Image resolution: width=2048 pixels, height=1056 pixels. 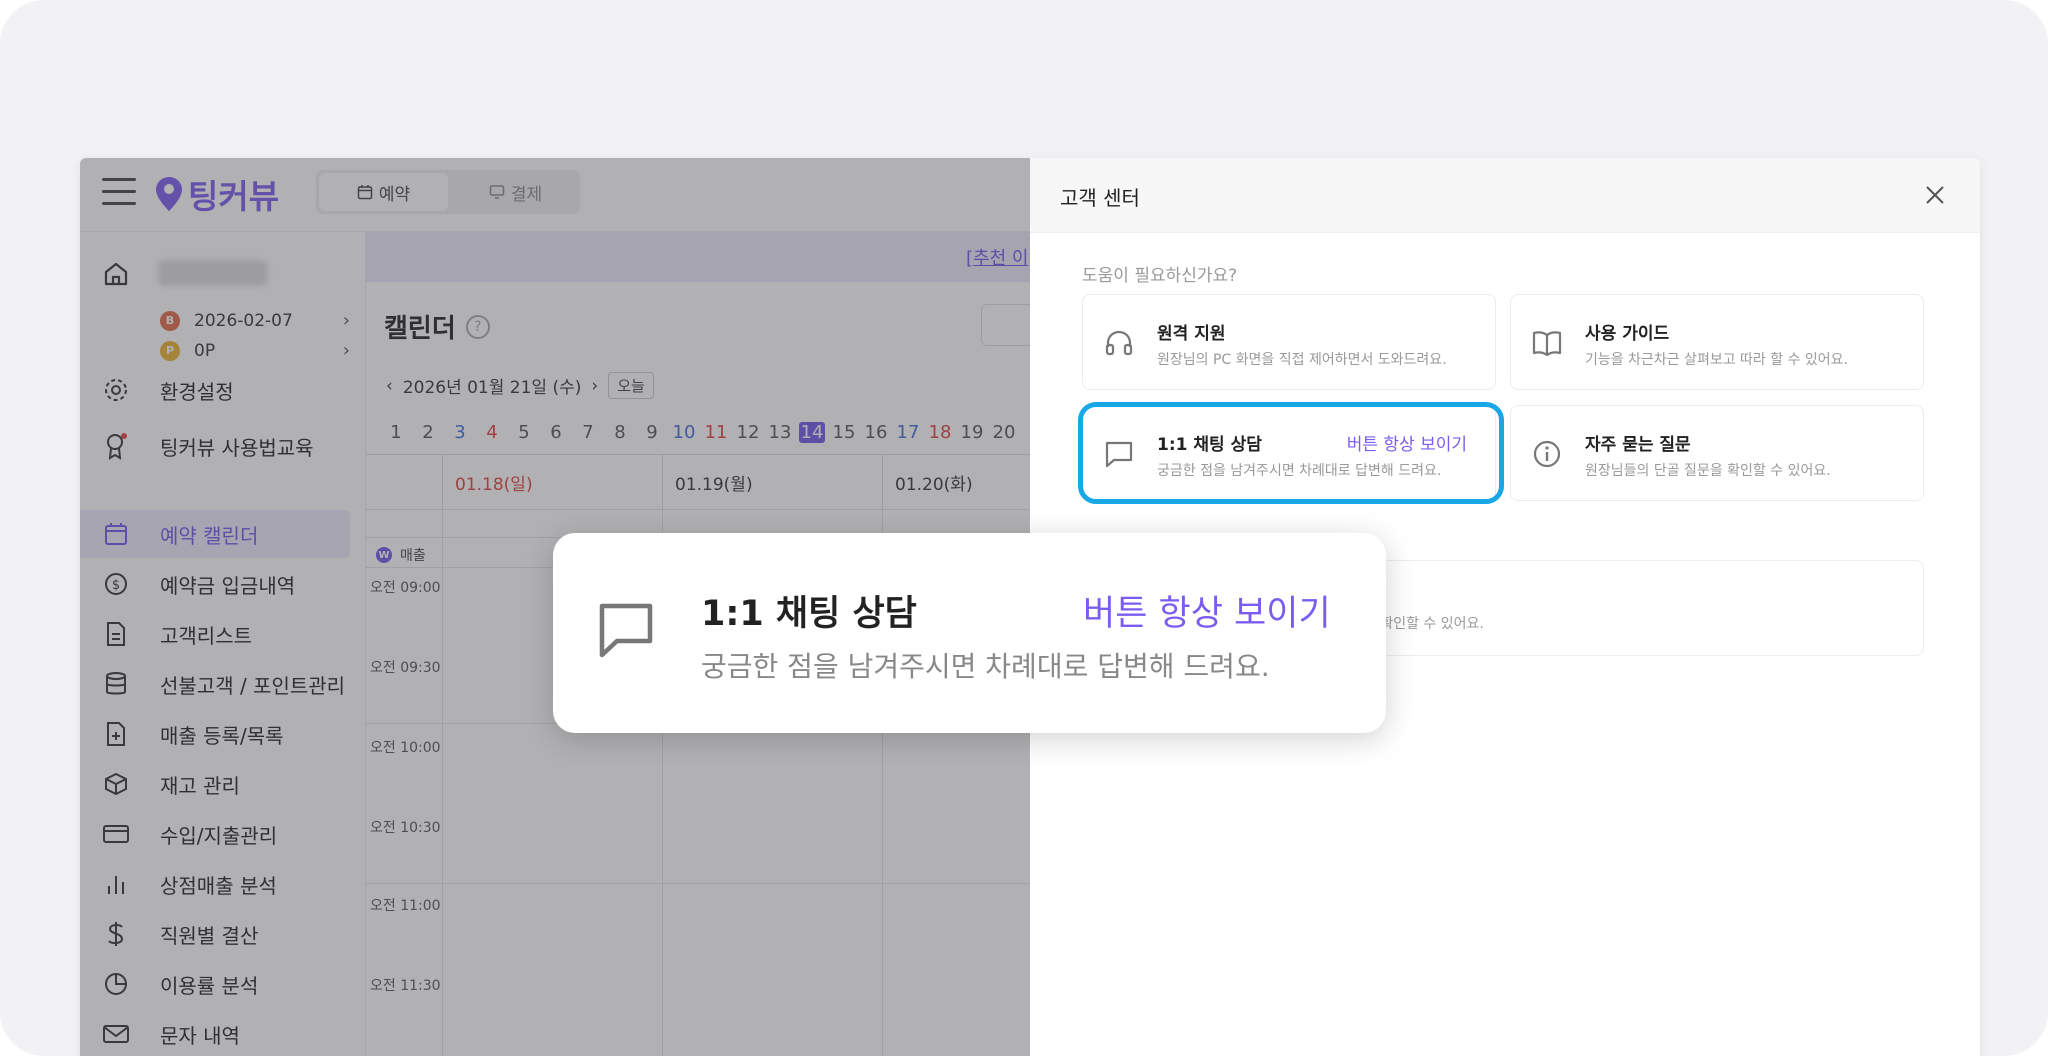 I want to click on card-desc: 기능을 차근차근 살펴보고 따라 할 수 있어요., so click(x=1716, y=360).